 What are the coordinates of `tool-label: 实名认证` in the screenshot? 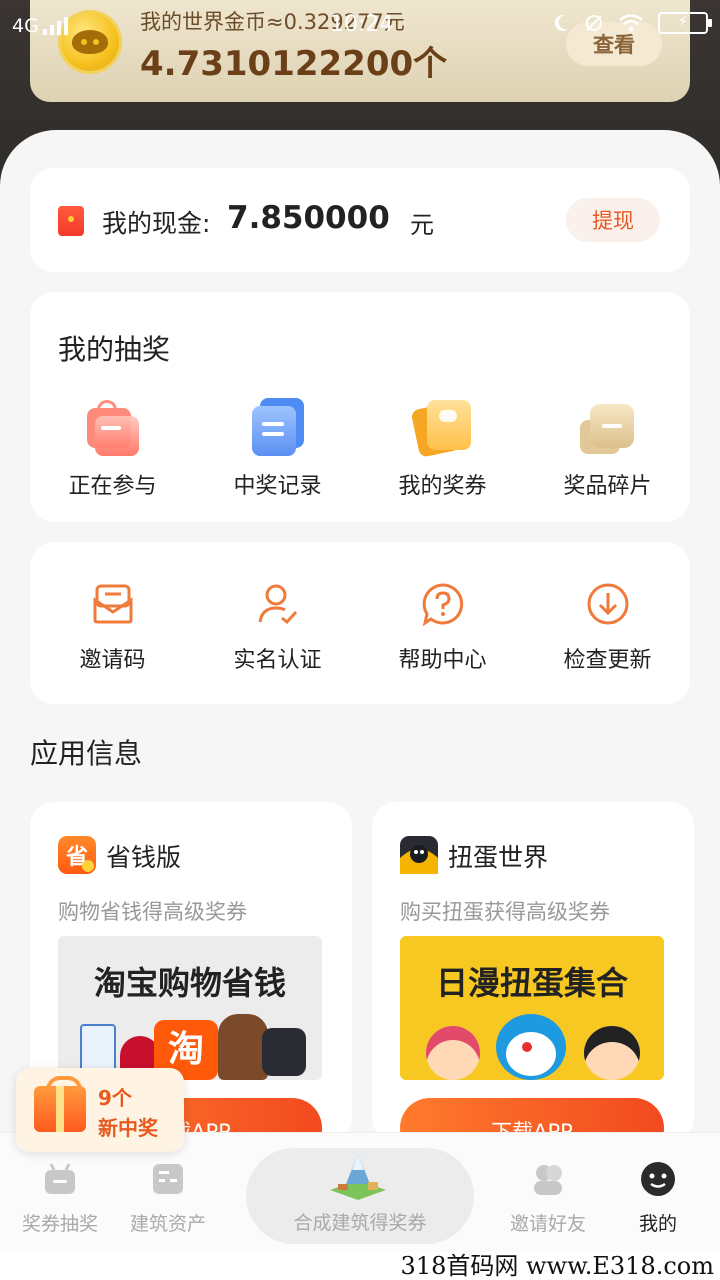 It's located at (277, 660).